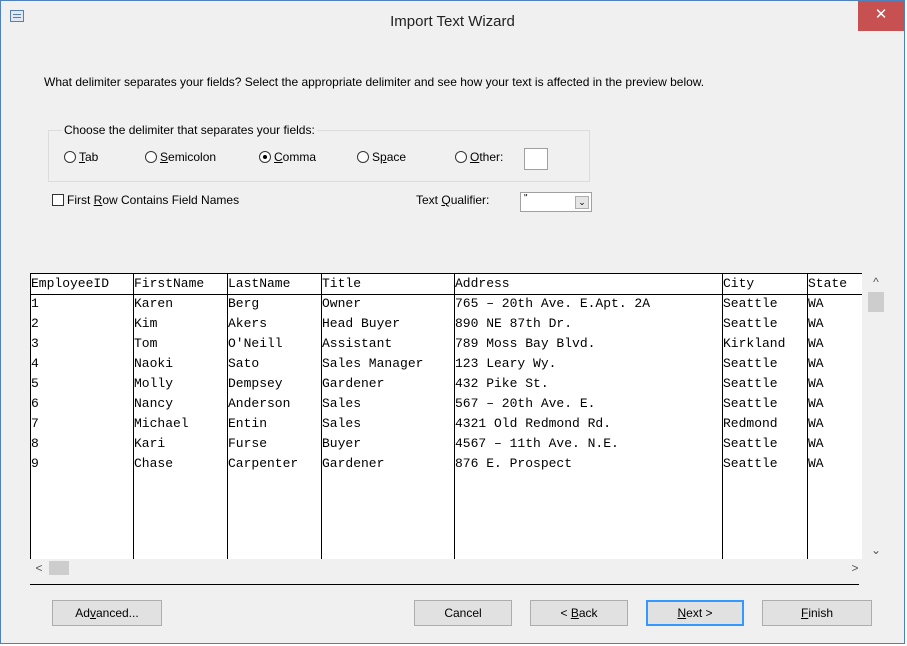 This screenshot has height=646, width=907. I want to click on preview-cell: Kirkland, so click(754, 343).